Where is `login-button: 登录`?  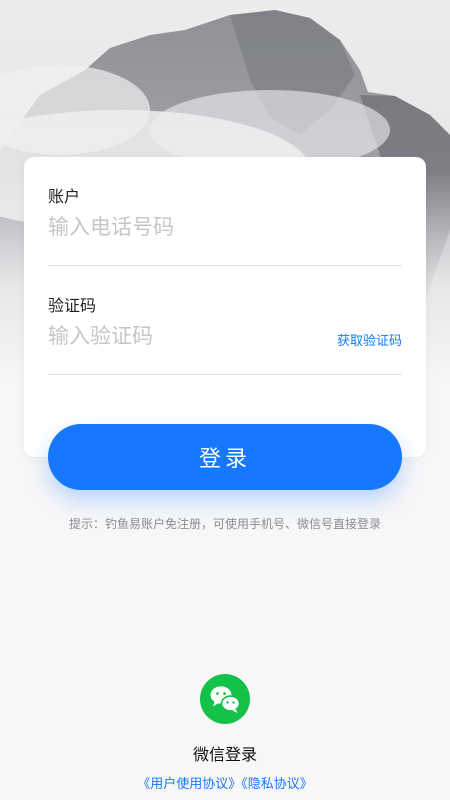 login-button: 登录 is located at coordinates (225, 457).